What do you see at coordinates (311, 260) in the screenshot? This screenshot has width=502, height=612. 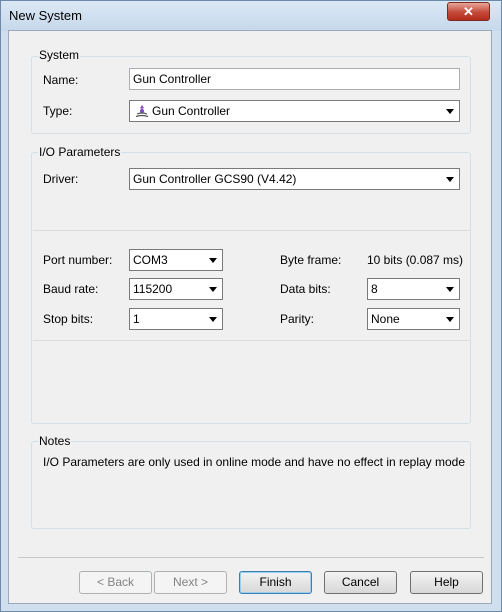 I see `byte-frame-label: Byte frame:` at bounding box center [311, 260].